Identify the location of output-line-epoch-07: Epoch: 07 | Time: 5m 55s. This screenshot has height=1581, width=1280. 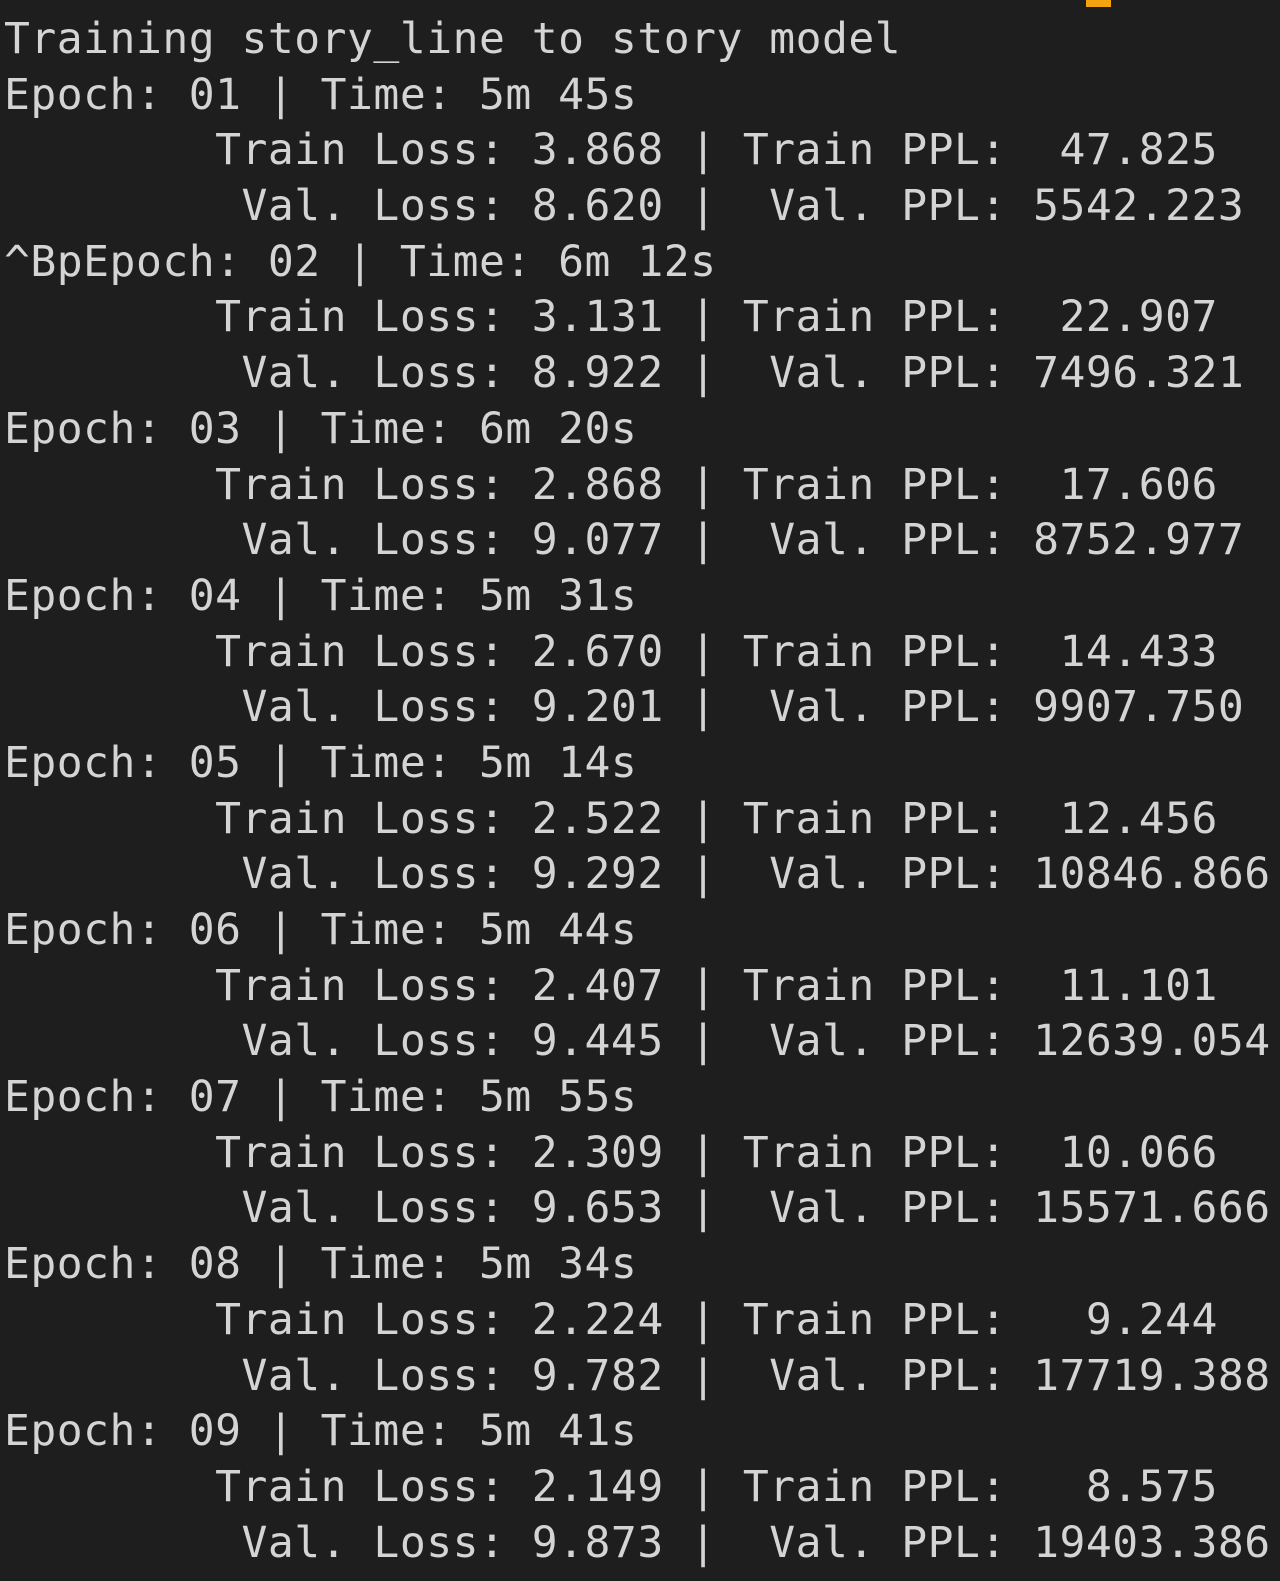
(321, 1097).